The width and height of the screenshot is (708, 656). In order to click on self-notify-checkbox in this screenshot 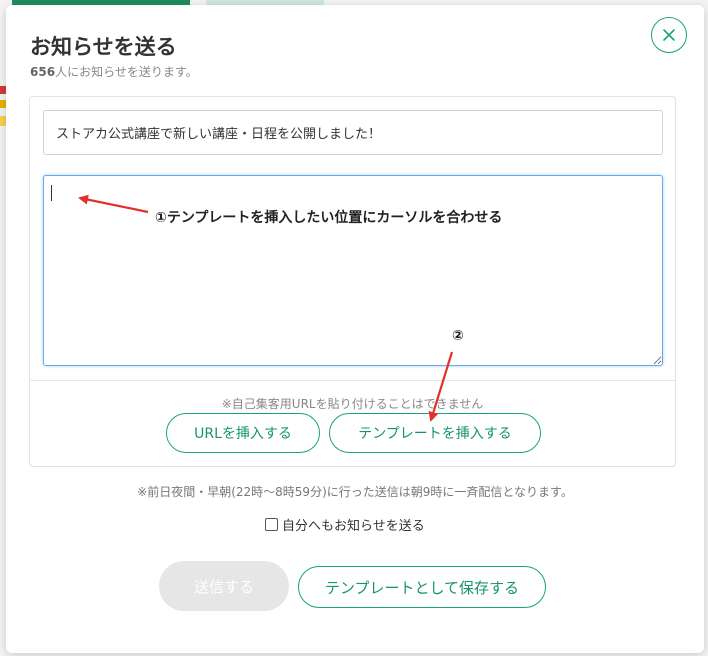, I will do `click(271, 524)`.